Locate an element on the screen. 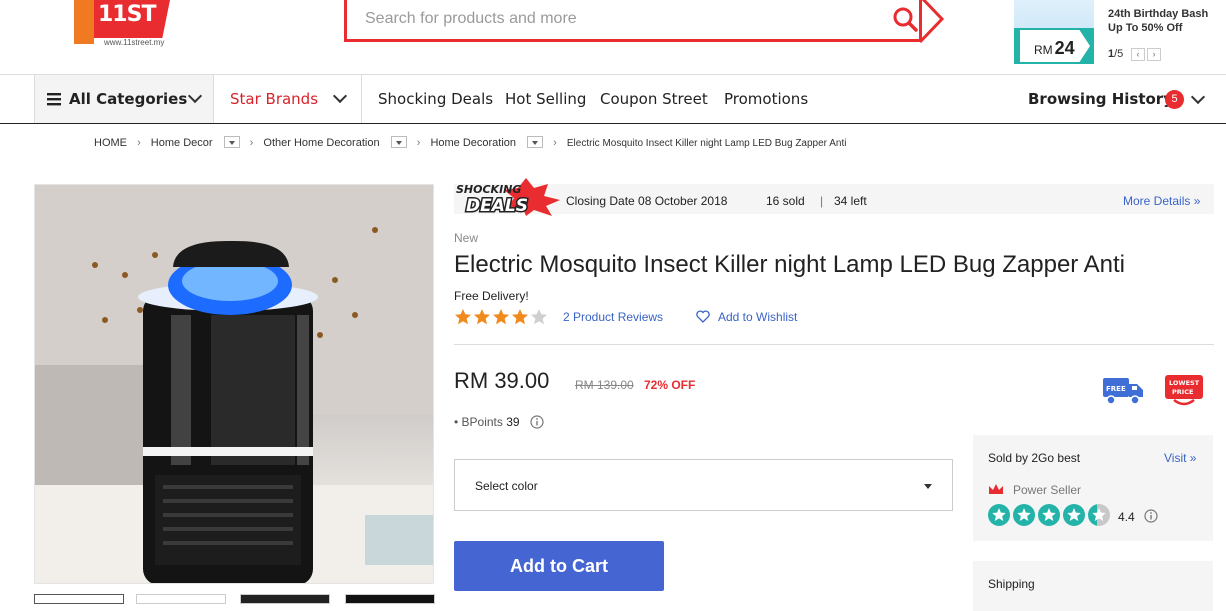  crown-icon is located at coordinates (996, 489).